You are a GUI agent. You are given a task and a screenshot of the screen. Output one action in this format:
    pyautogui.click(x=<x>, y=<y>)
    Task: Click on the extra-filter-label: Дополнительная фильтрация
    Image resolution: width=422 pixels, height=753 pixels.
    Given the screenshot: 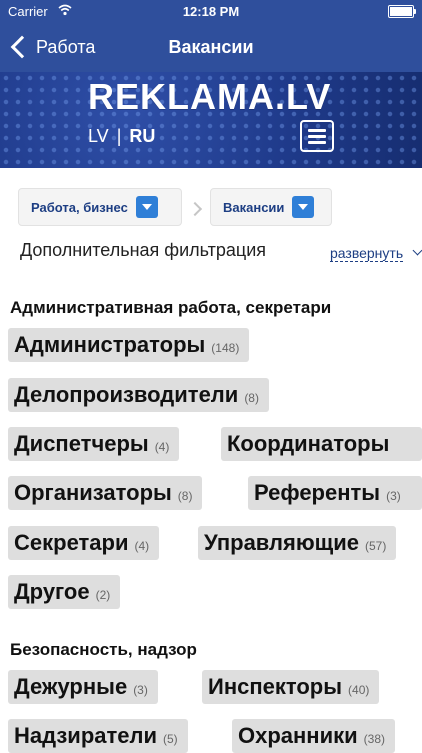 What is the action you would take?
    pyautogui.click(x=143, y=250)
    